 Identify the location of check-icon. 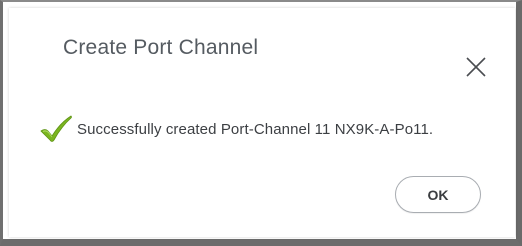
(56, 129).